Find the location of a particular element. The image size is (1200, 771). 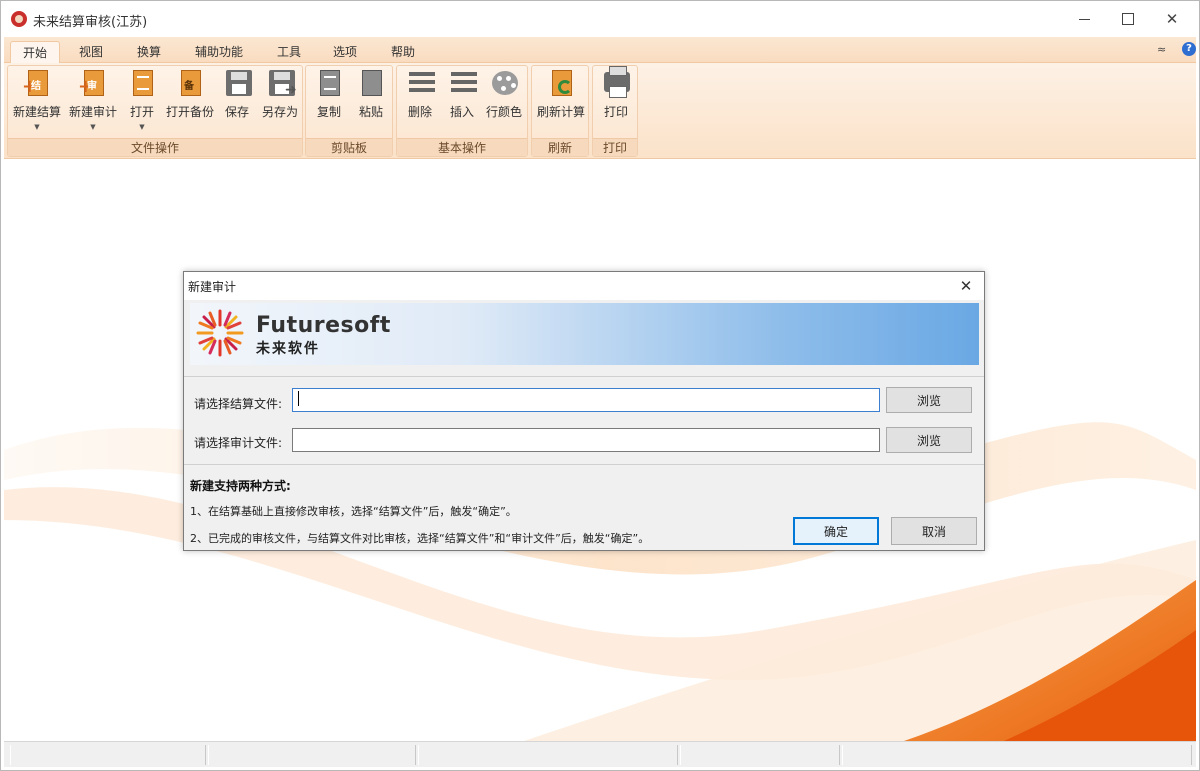

settlement-file-label: 请选择结算文件: is located at coordinates (238, 404).